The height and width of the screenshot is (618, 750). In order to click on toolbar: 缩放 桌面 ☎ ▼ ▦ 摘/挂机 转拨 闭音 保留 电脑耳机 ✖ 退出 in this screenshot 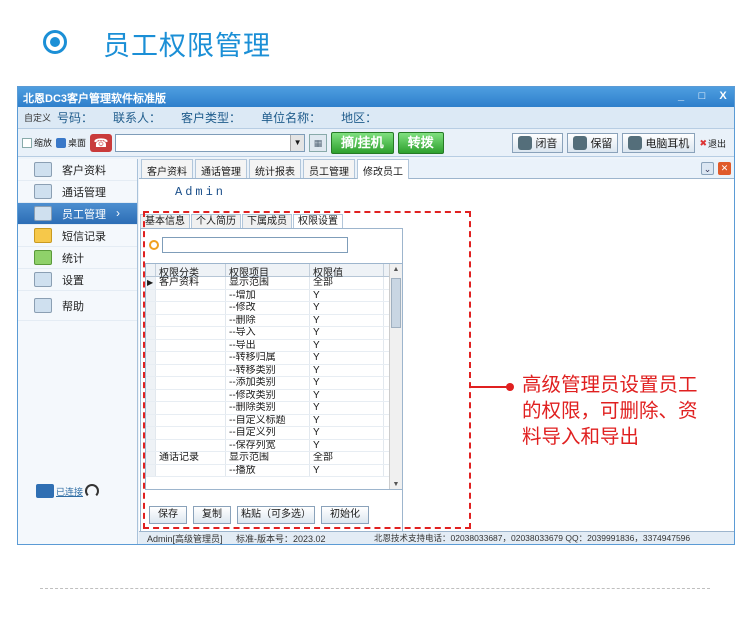, I will do `click(376, 143)`.